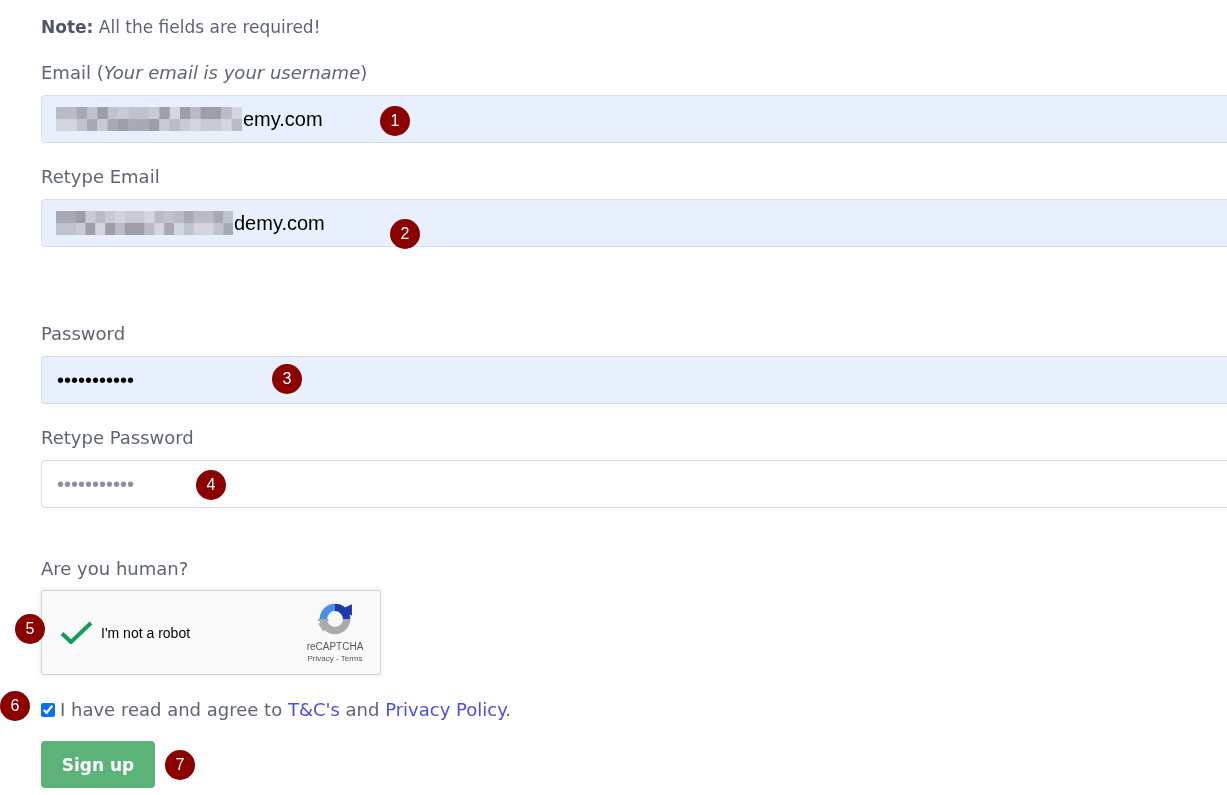  I want to click on agree-checkbox, so click(48, 709).